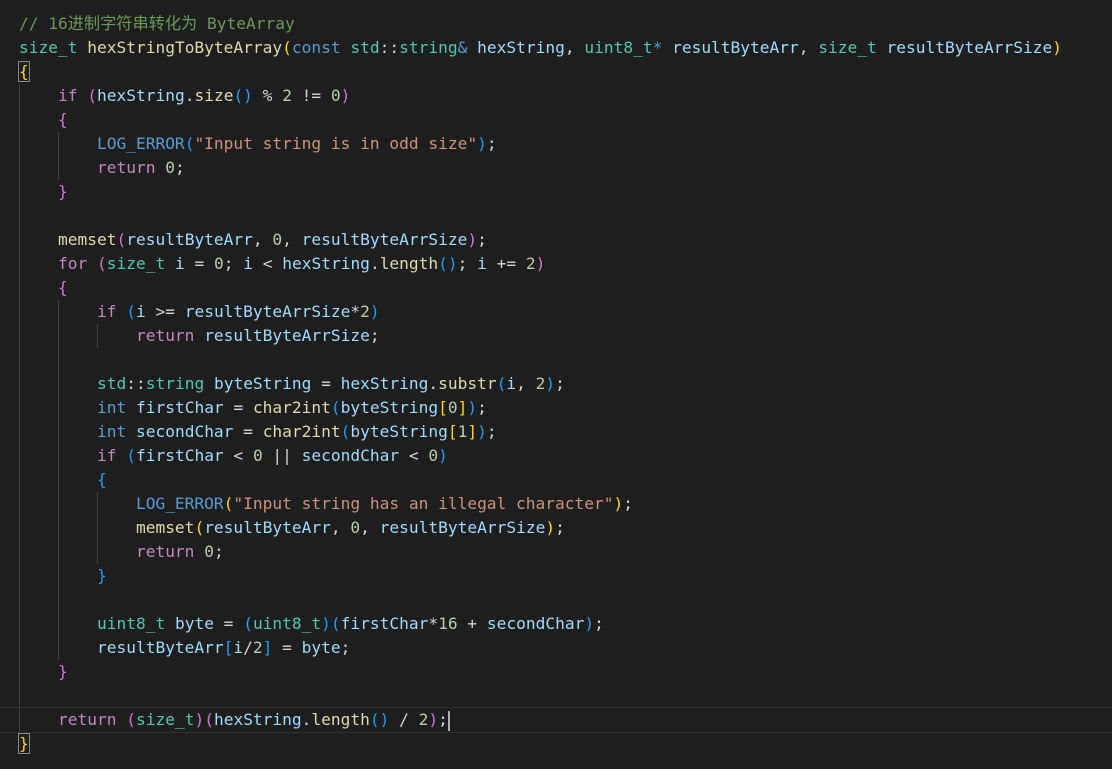  What do you see at coordinates (618, 47) in the screenshot?
I see `code-token: uint8_t` at bounding box center [618, 47].